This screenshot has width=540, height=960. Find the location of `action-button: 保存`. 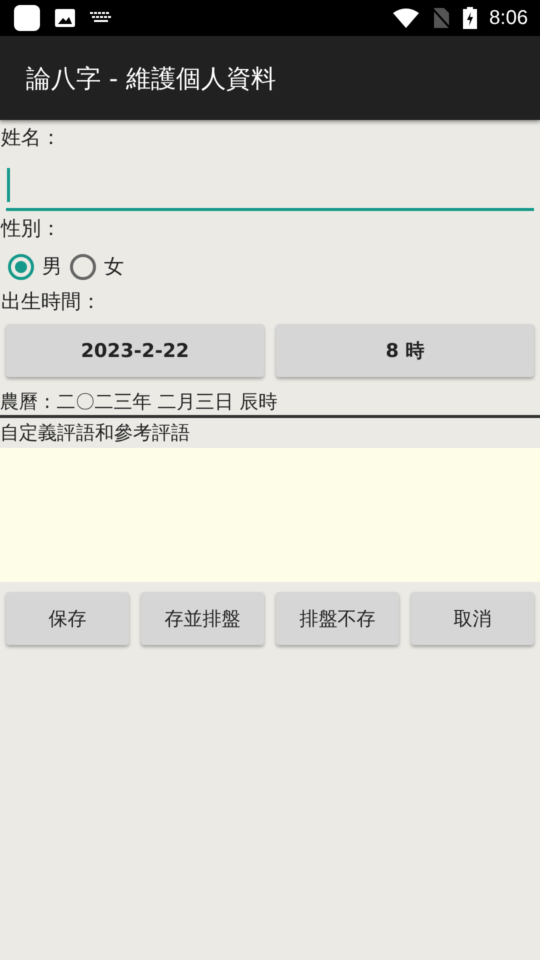

action-button: 保存 is located at coordinates (67, 618).